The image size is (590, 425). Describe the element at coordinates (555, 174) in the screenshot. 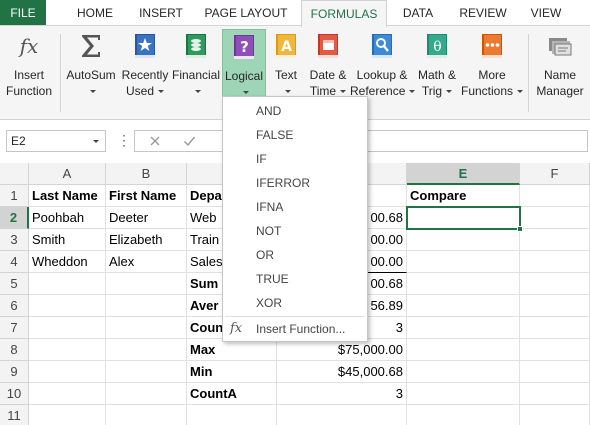

I see `column-header-f: F` at that location.